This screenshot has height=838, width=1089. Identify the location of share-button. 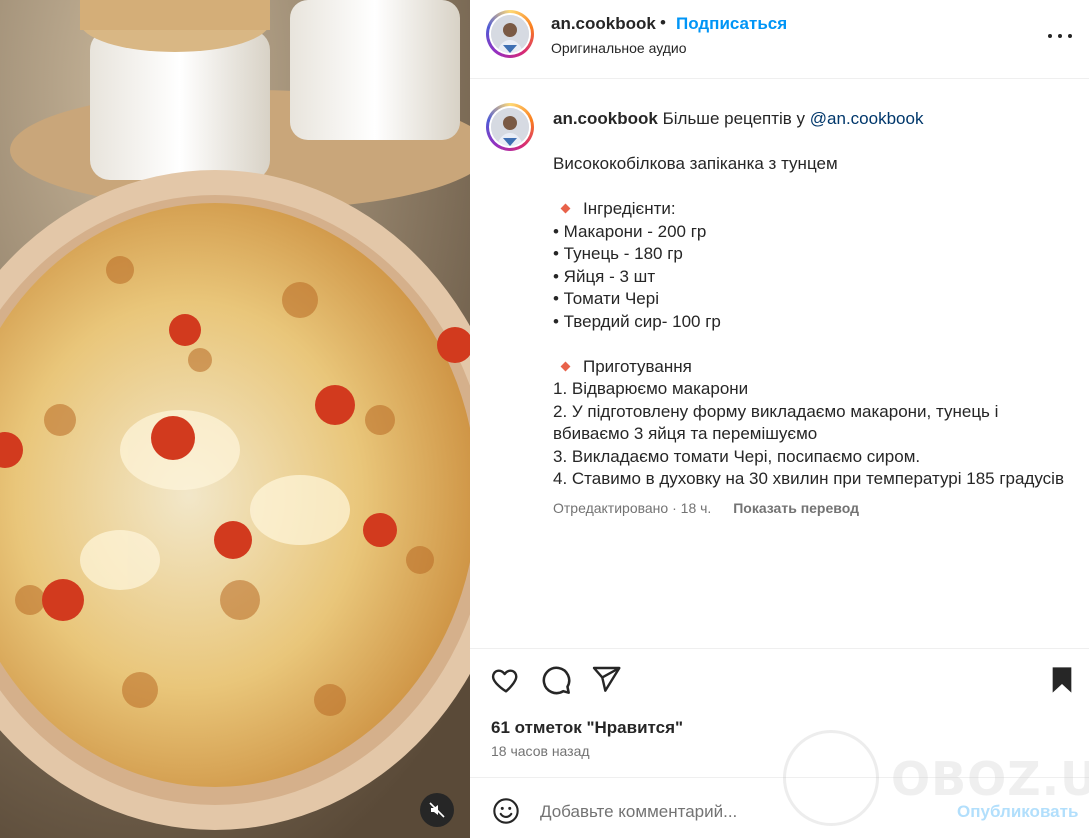
(606, 680).